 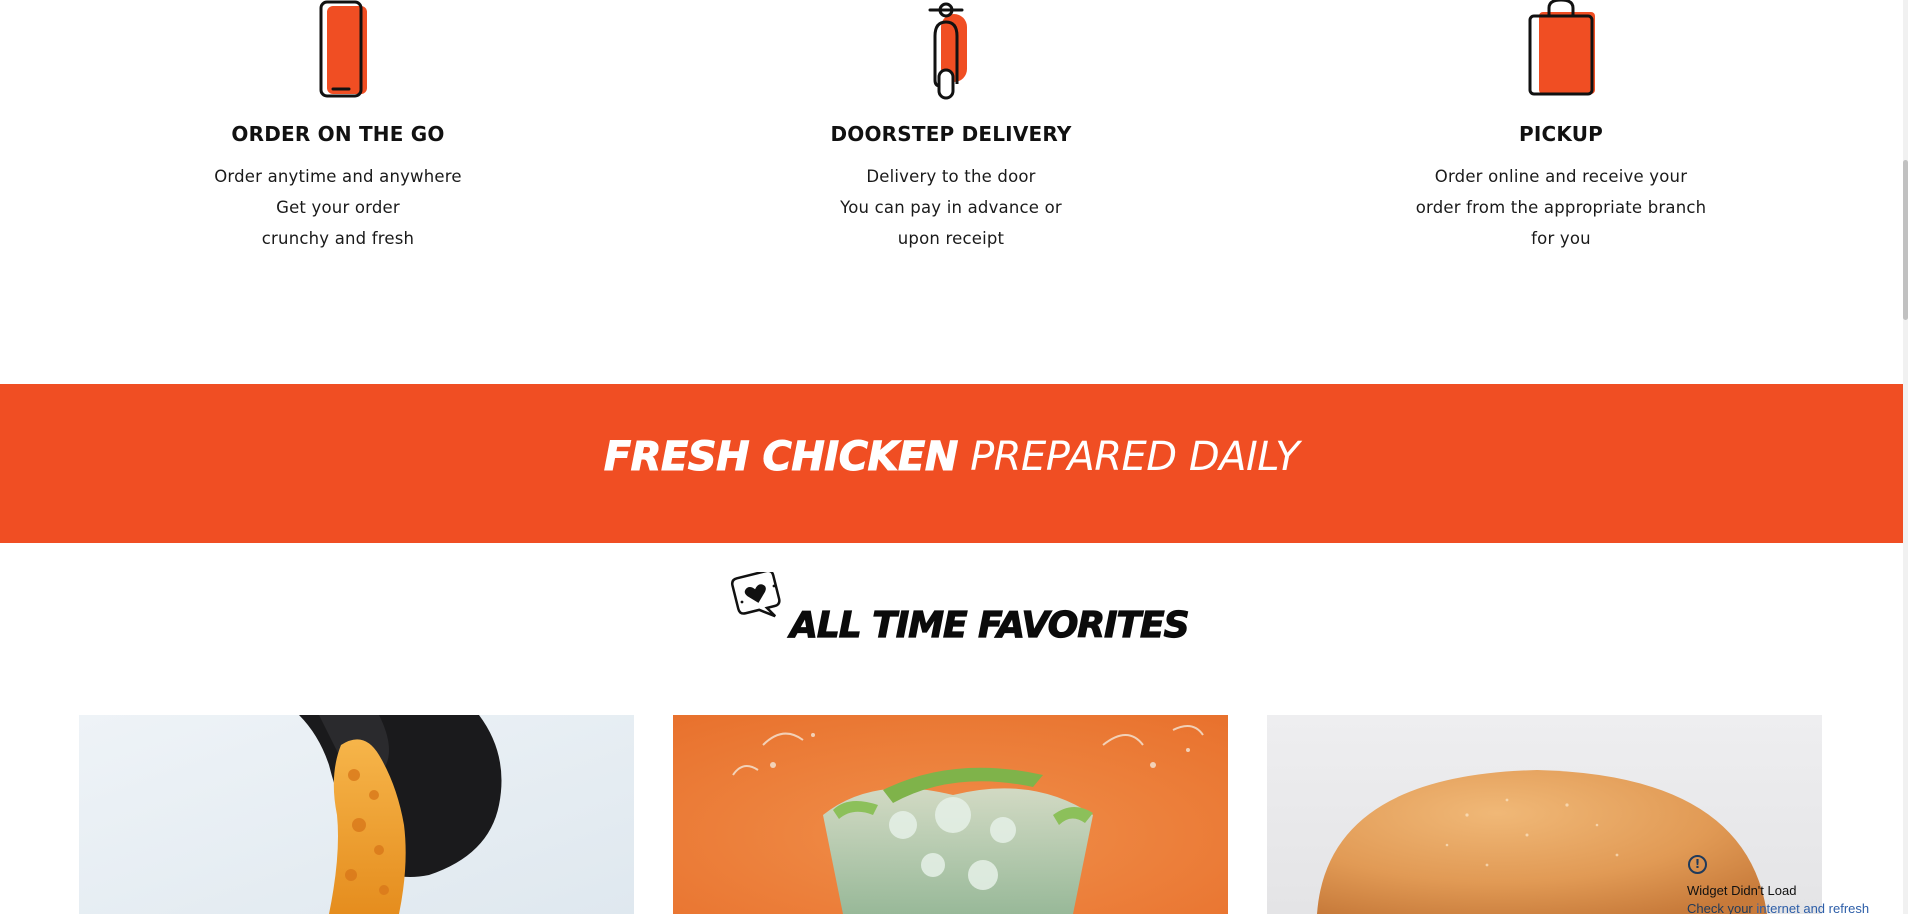 I want to click on scrollbar-thumb, so click(x=1905, y=240).